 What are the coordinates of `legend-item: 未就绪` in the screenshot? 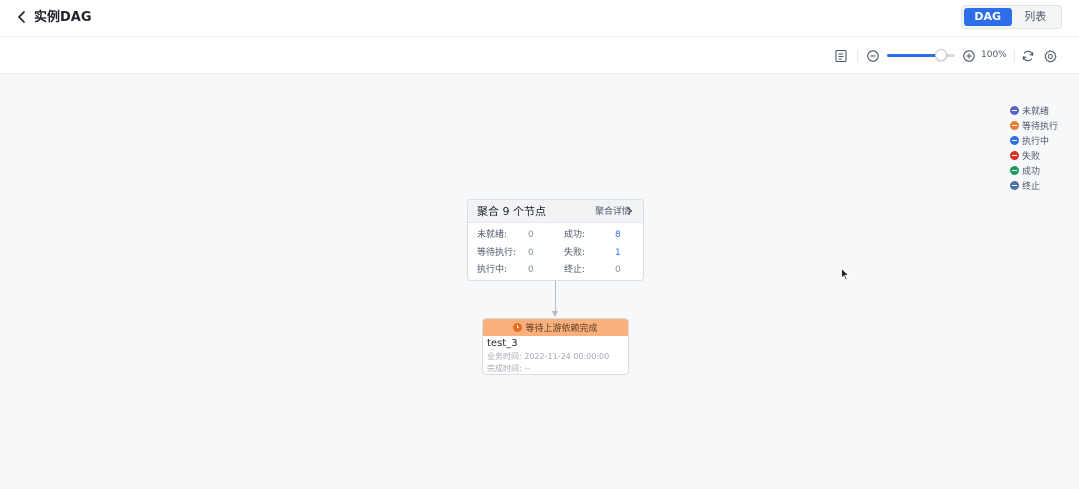 It's located at (1034, 110).